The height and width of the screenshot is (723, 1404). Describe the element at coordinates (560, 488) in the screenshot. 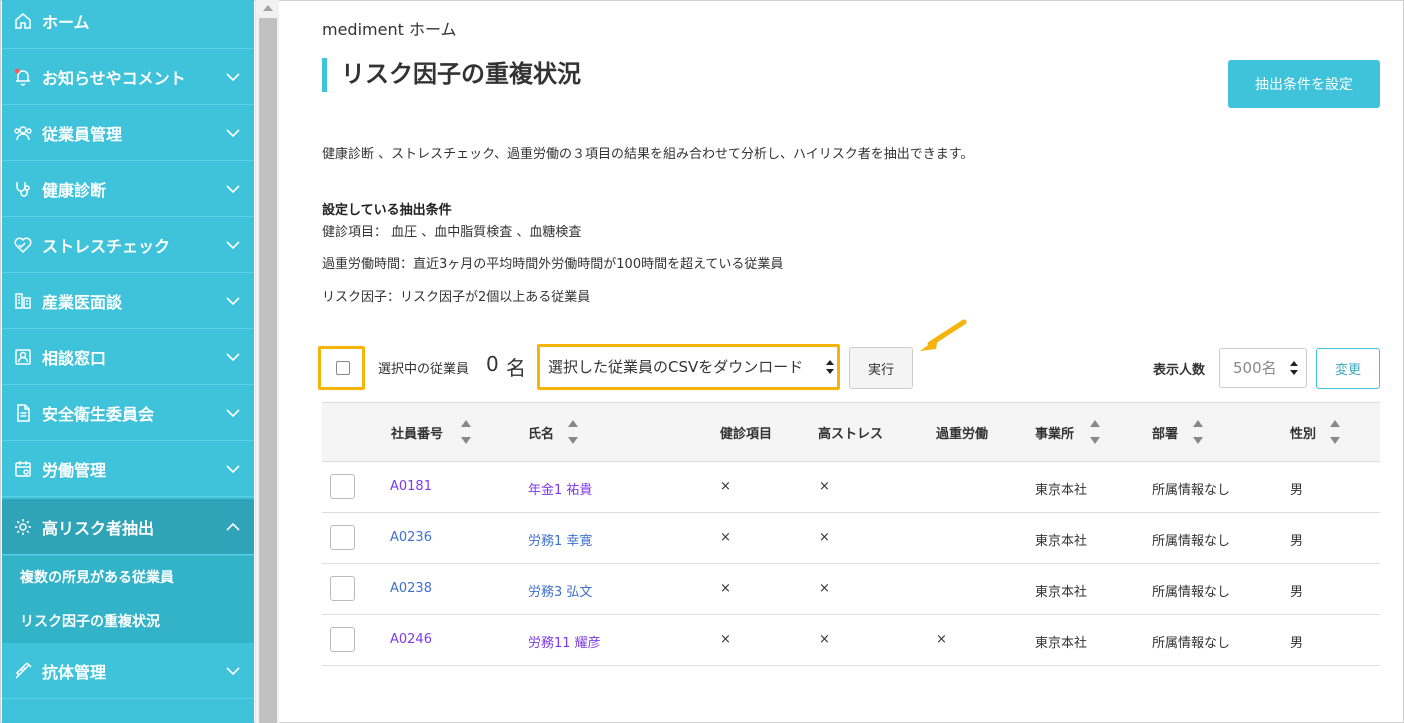

I see `employee-name-link: 年金1 祐貴` at that location.